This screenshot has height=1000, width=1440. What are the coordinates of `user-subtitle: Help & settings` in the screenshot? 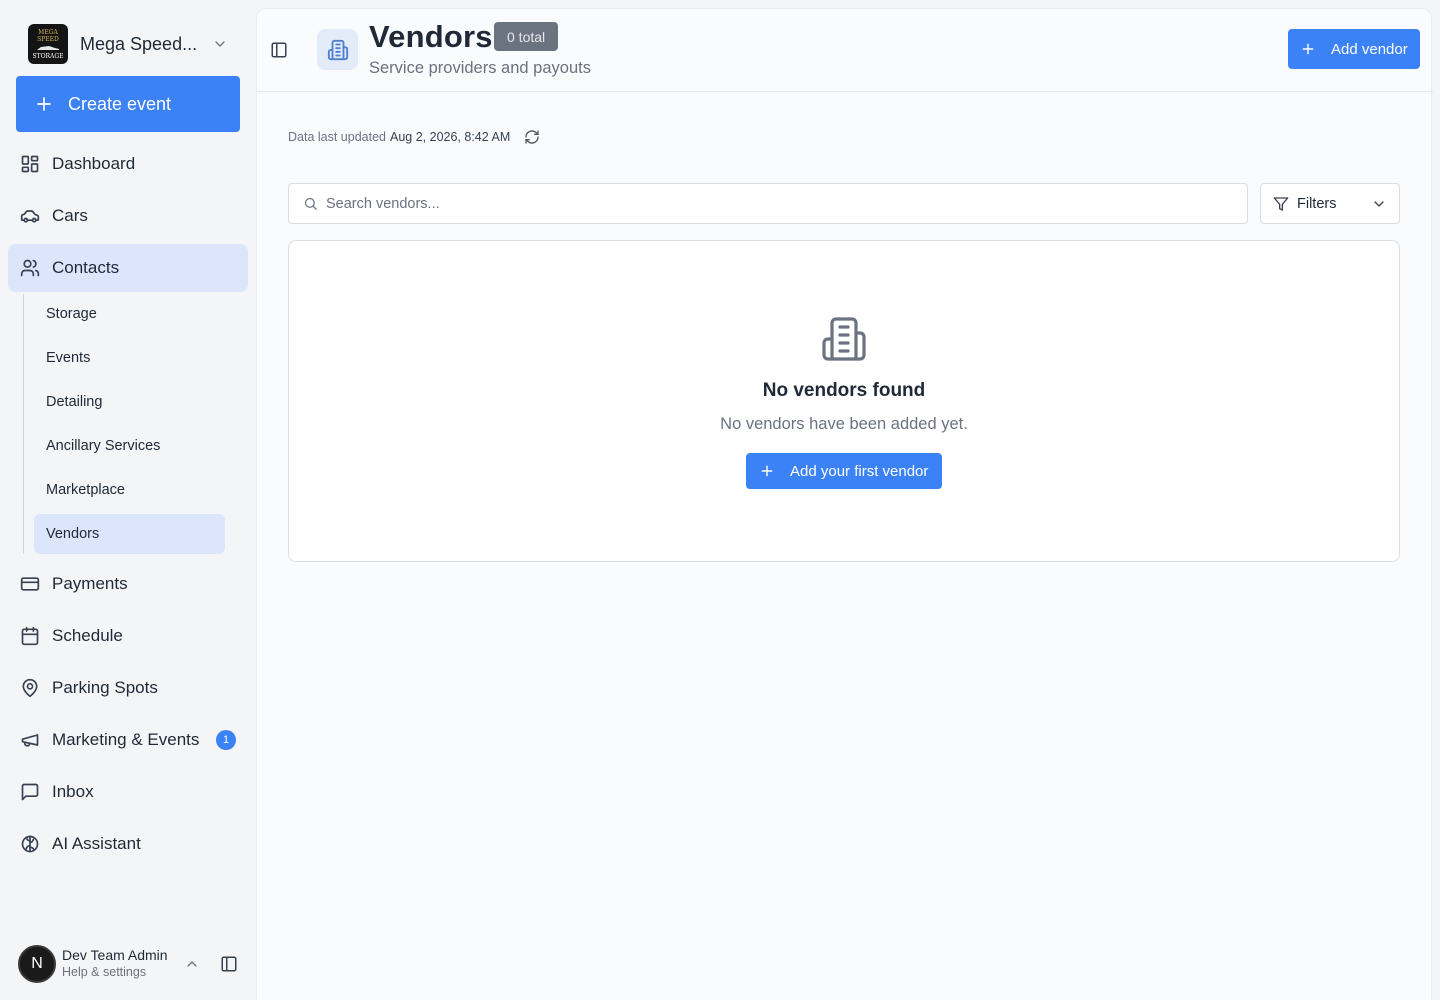 It's located at (104, 972).